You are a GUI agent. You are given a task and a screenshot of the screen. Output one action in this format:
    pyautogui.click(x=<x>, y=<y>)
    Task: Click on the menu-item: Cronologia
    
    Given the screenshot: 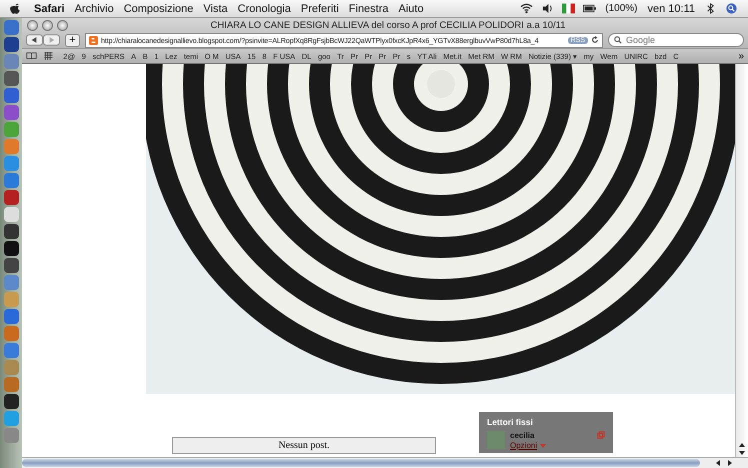 What is the action you would take?
    pyautogui.click(x=264, y=8)
    